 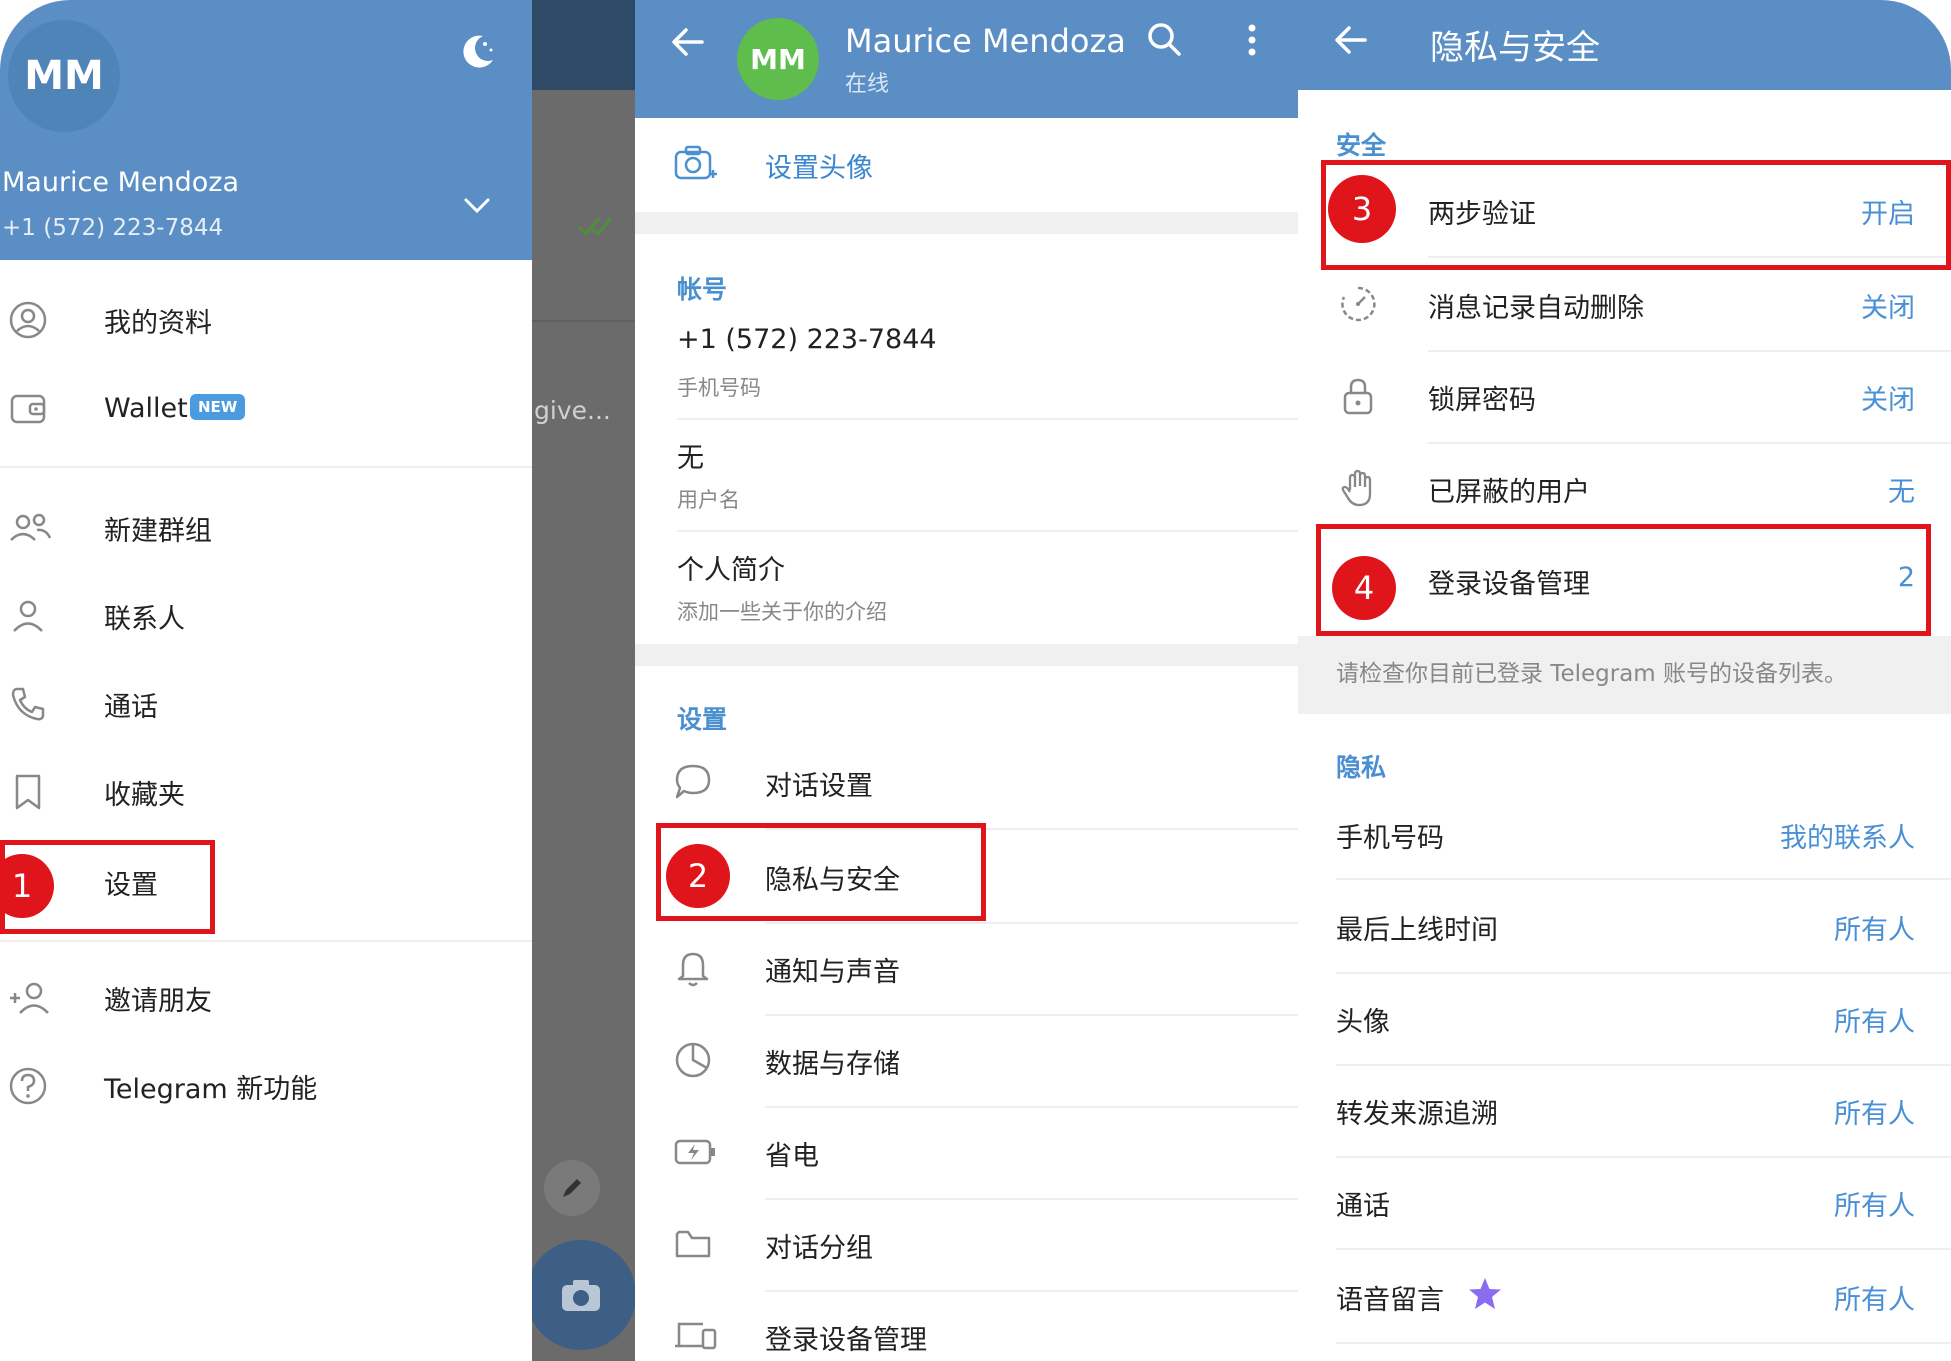 What do you see at coordinates (966, 1152) in the screenshot?
I see `settings-item-power-saving: 省电` at bounding box center [966, 1152].